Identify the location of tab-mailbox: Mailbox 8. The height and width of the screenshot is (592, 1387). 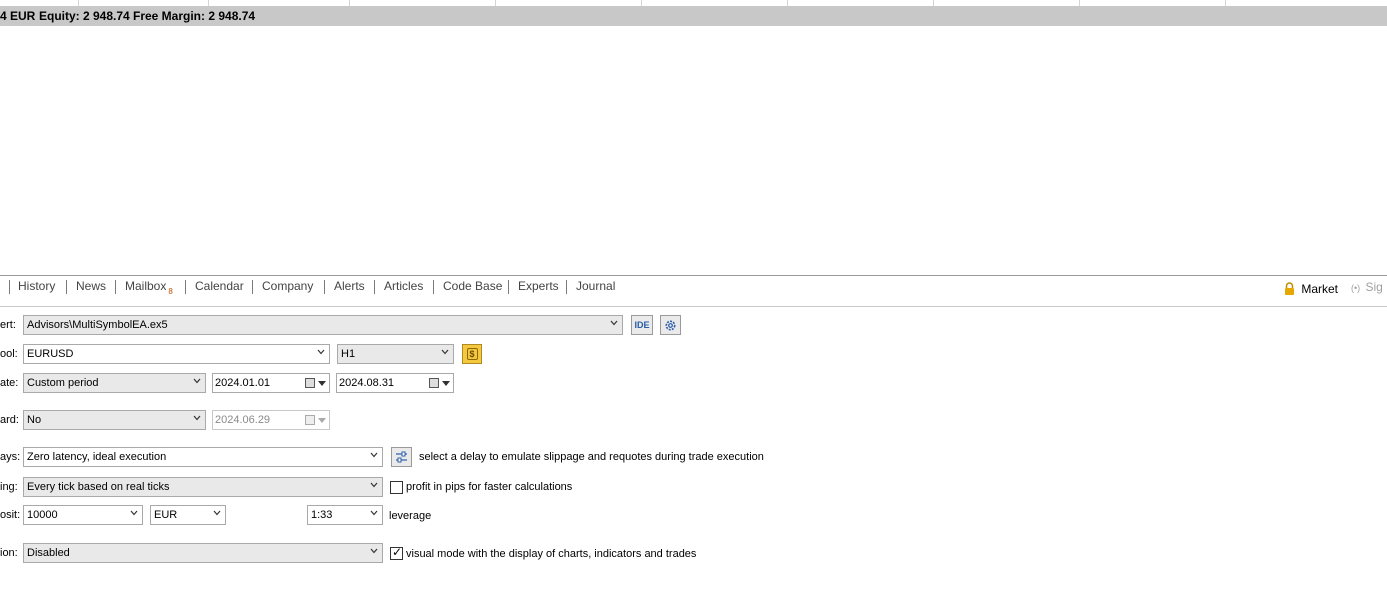
(149, 287).